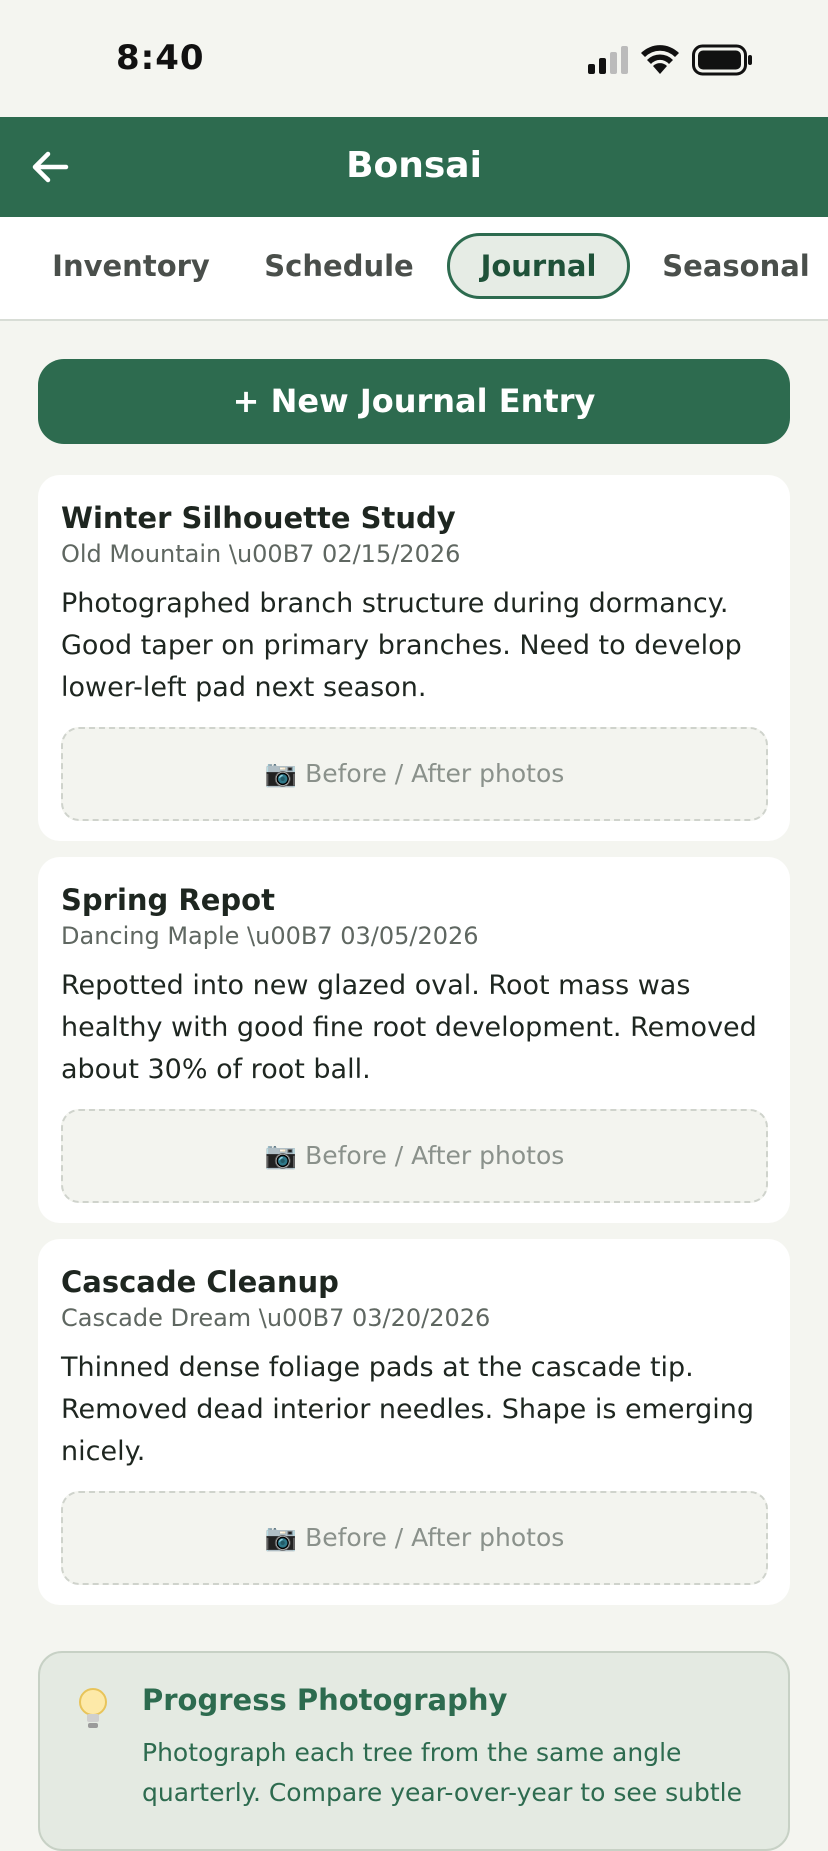  Describe the element at coordinates (608, 60) in the screenshot. I see `cellular-signal-icon` at that location.